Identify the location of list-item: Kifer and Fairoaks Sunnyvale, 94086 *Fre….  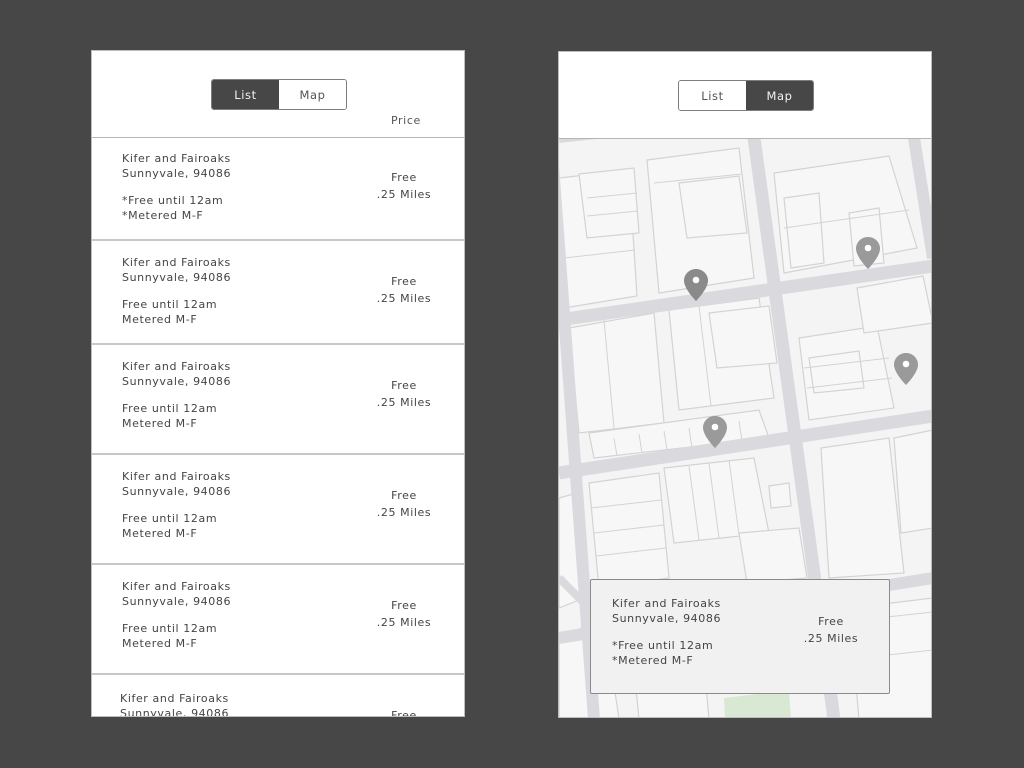
(278, 189).